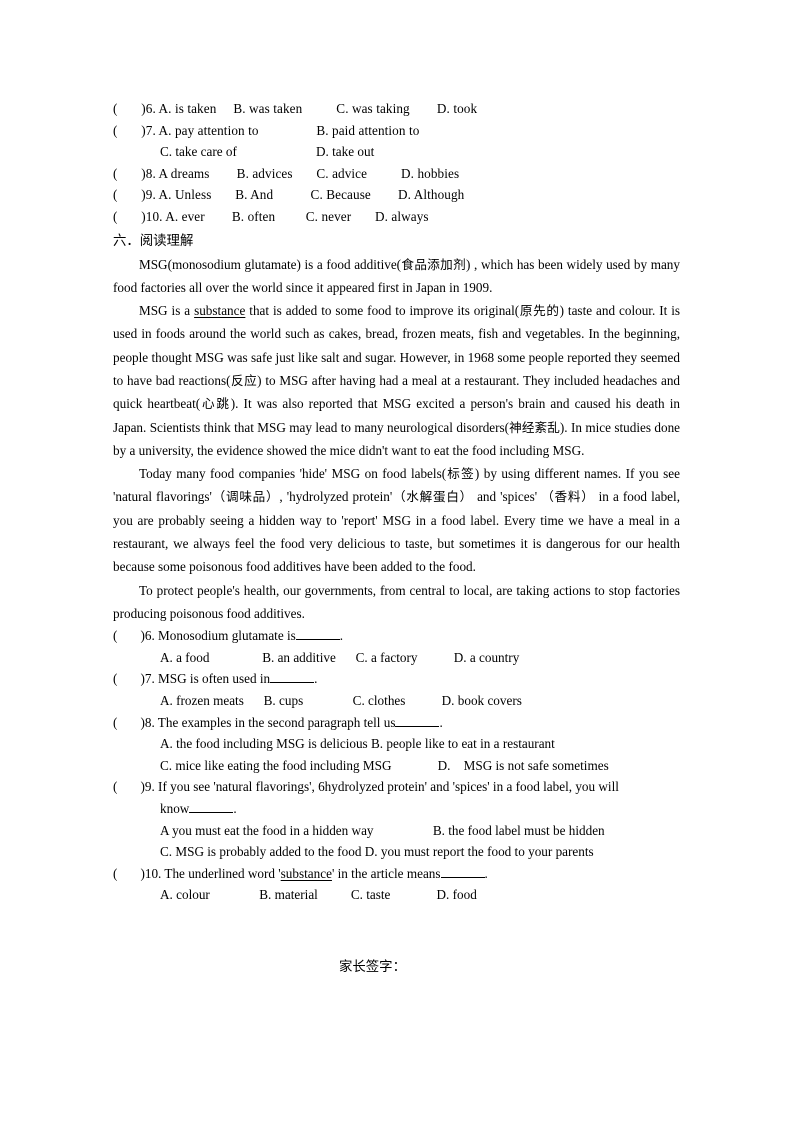 The height and width of the screenshot is (1123, 794). What do you see at coordinates (244, 380) in the screenshot?
I see `chinese-gloss: 反应` at bounding box center [244, 380].